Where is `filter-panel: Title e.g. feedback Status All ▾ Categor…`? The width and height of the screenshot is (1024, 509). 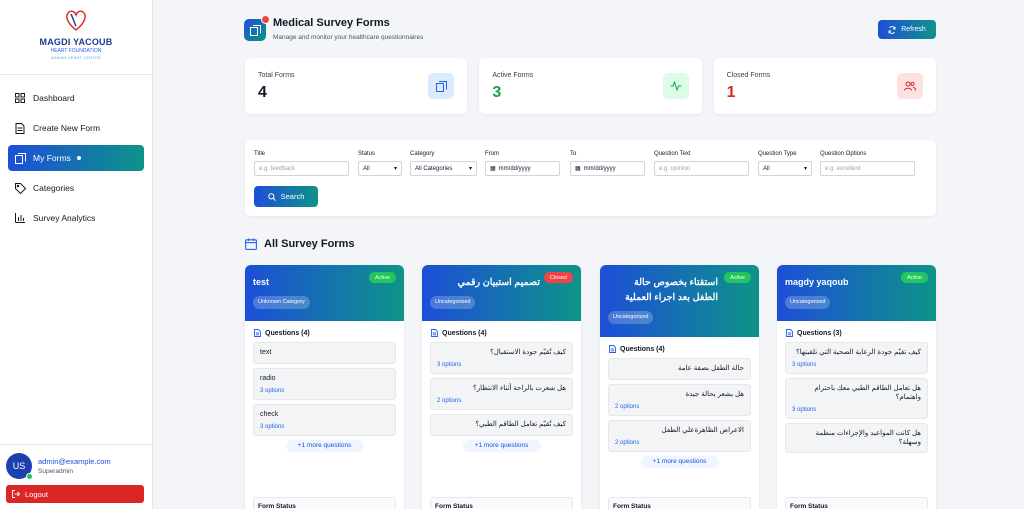 filter-panel: Title e.g. feedback Status All ▾ Categor… is located at coordinates (590, 178).